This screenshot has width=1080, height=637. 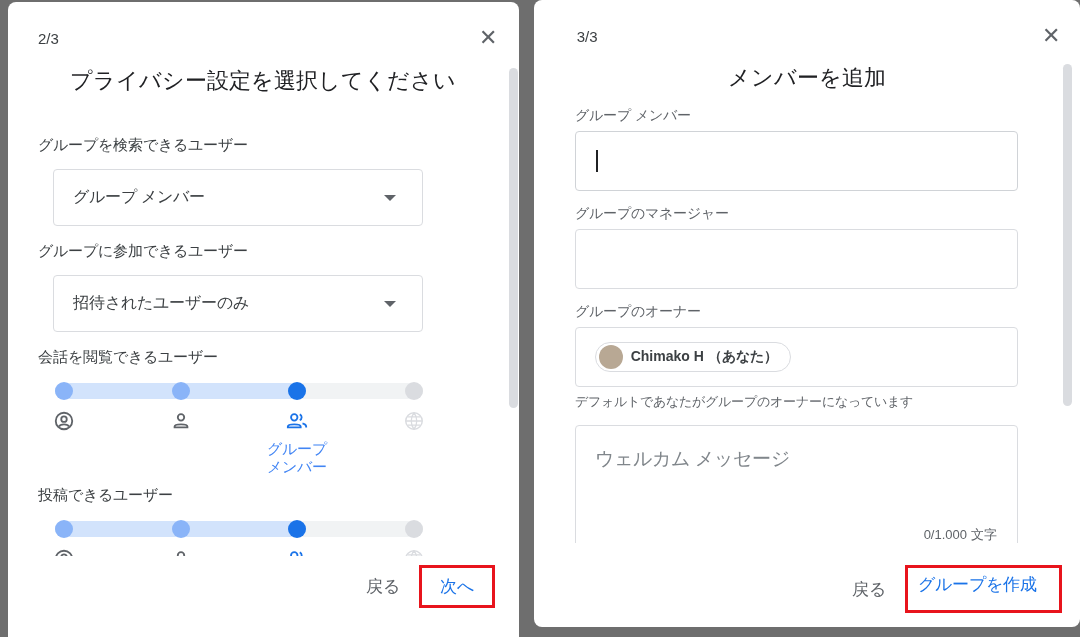 I want to click on dialog-title: プライバシー設定を選択してください, so click(x=263, y=81).